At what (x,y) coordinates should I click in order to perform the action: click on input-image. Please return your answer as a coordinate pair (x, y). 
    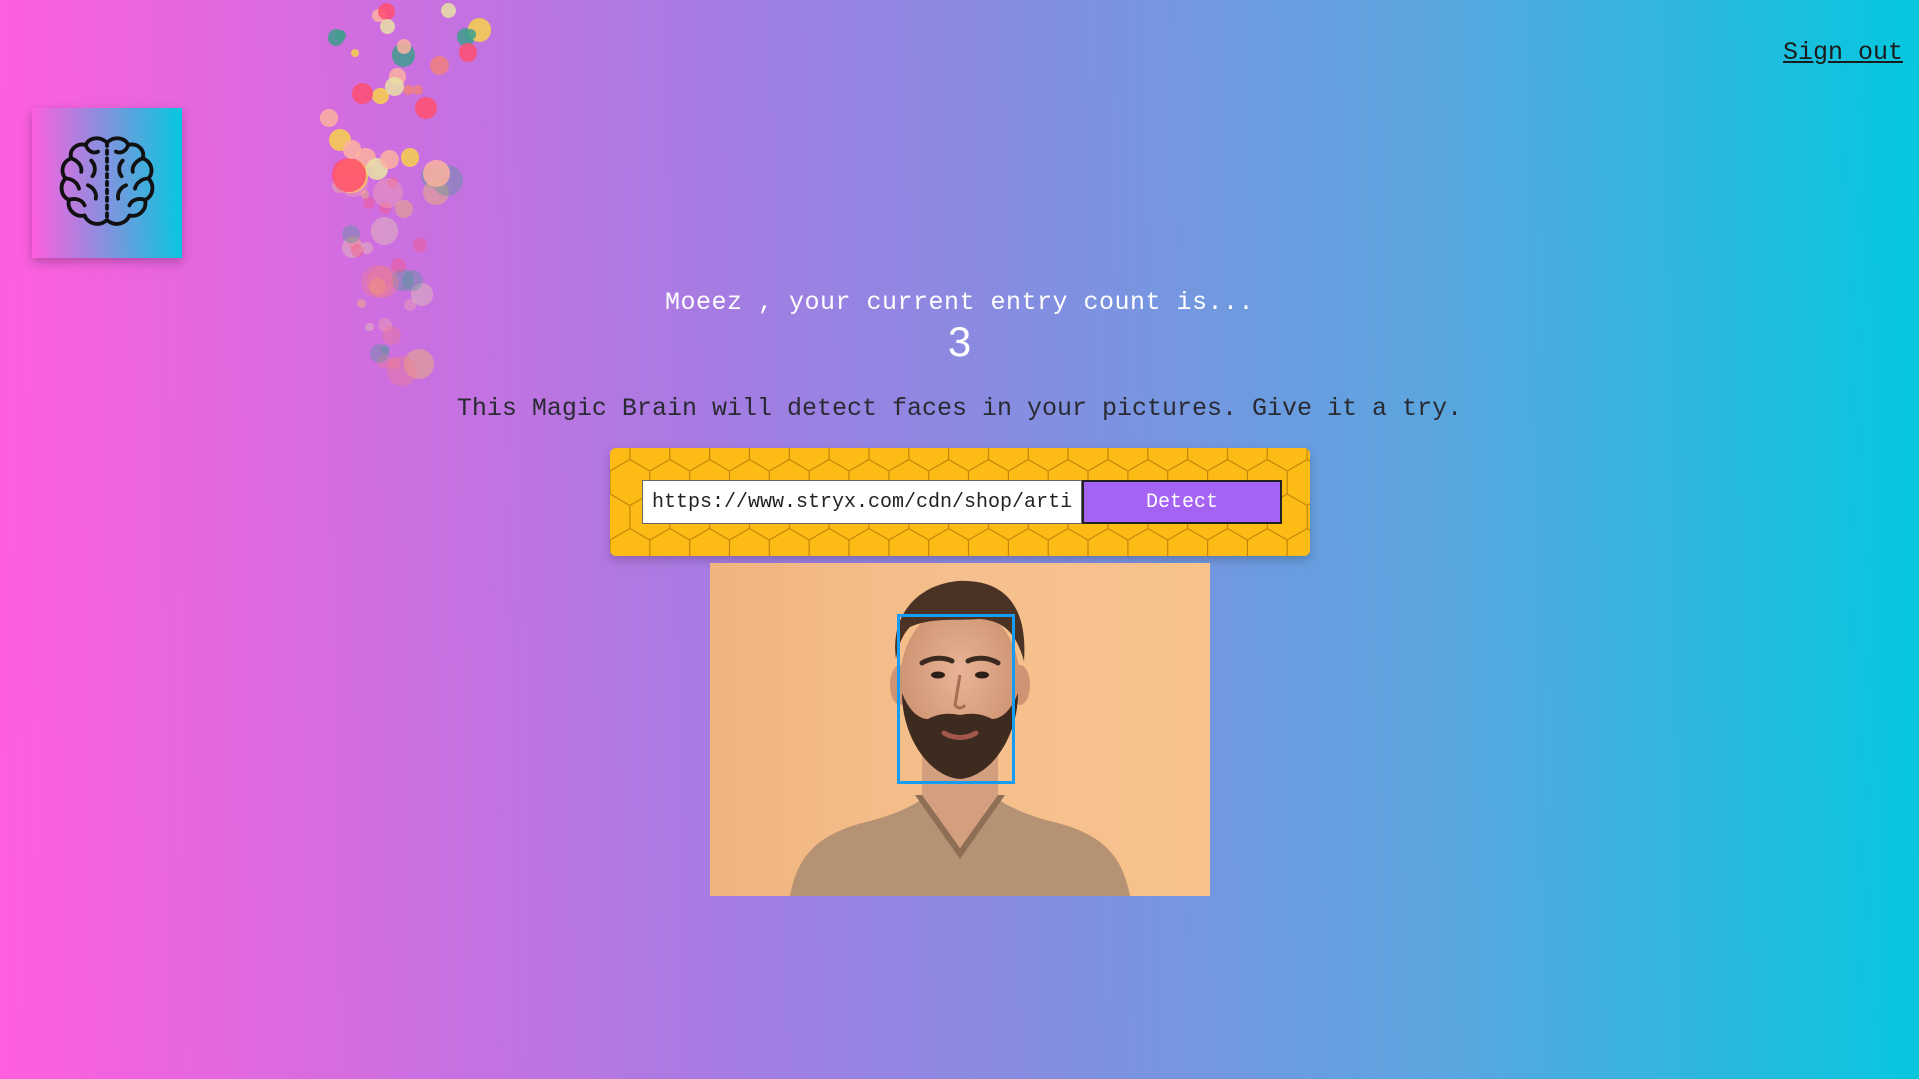
    Looking at the image, I should click on (960, 729).